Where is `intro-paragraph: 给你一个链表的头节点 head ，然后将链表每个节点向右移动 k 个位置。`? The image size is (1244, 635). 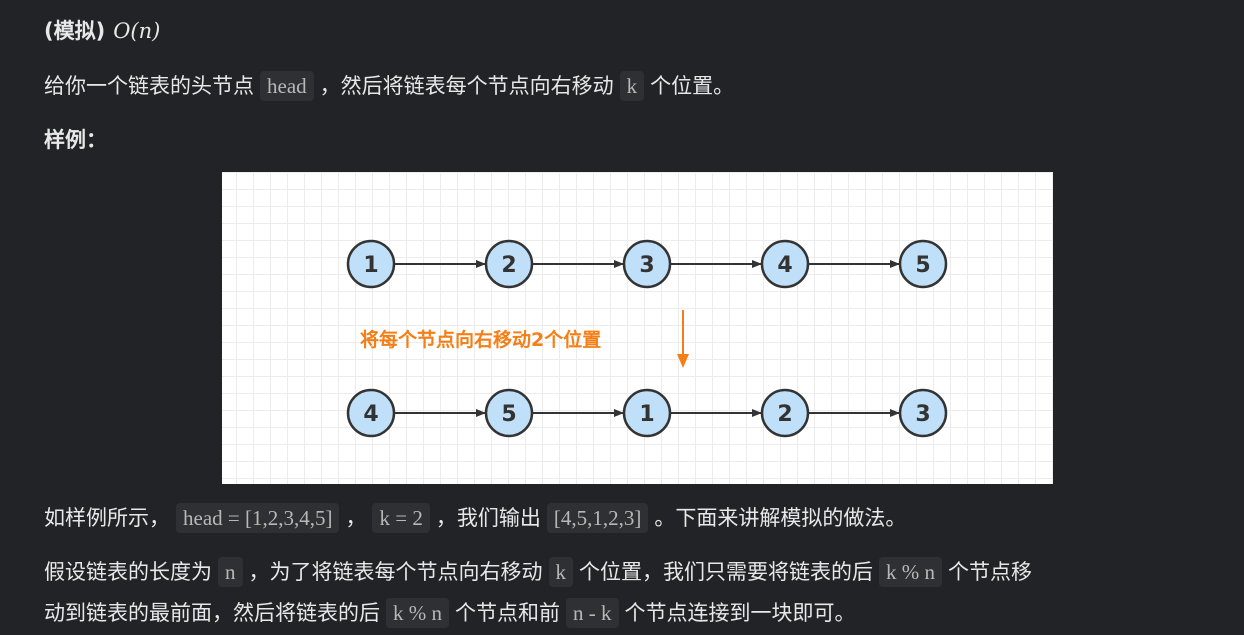
intro-paragraph: 给你一个链表的头节点 head ，然后将链表每个节点向右移动 k 个位置。 is located at coordinates (389, 86).